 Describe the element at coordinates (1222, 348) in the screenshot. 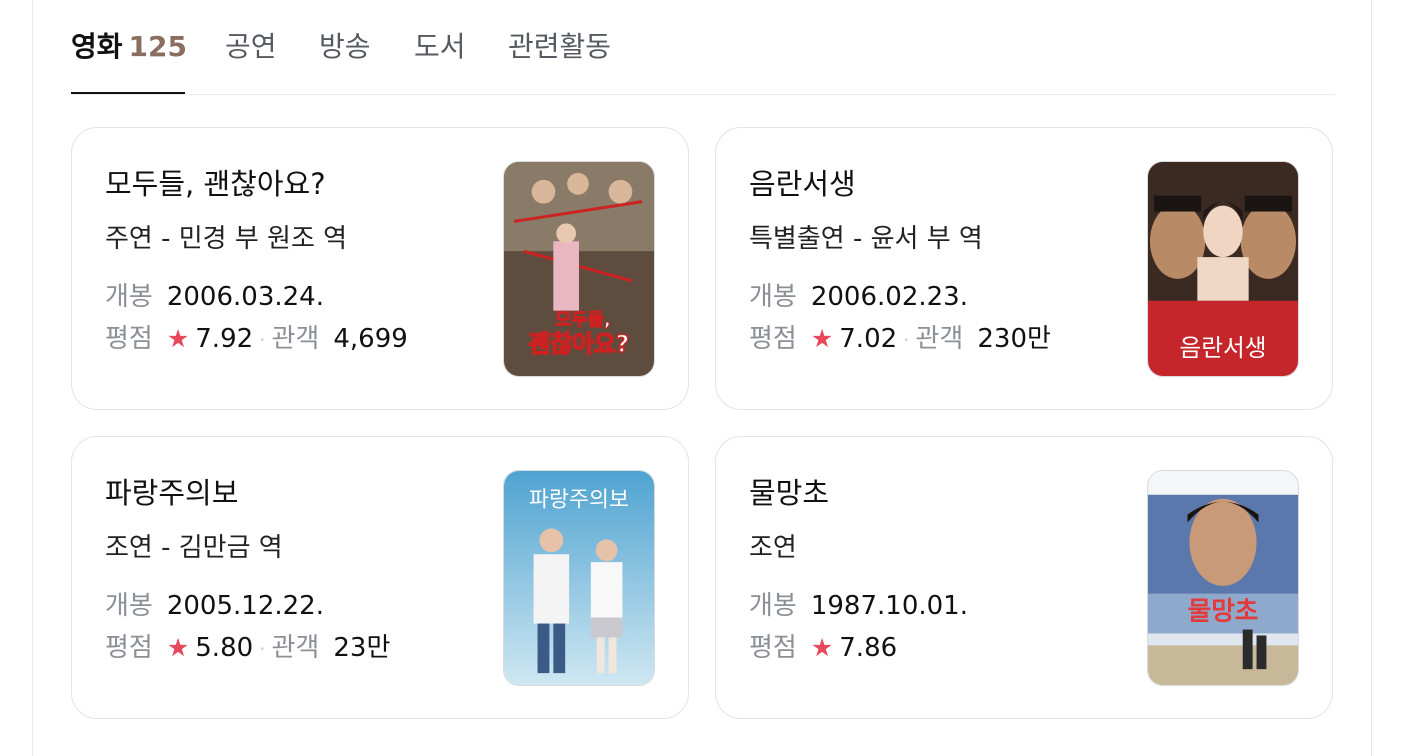

I see `svg-text: 음란서생` at that location.